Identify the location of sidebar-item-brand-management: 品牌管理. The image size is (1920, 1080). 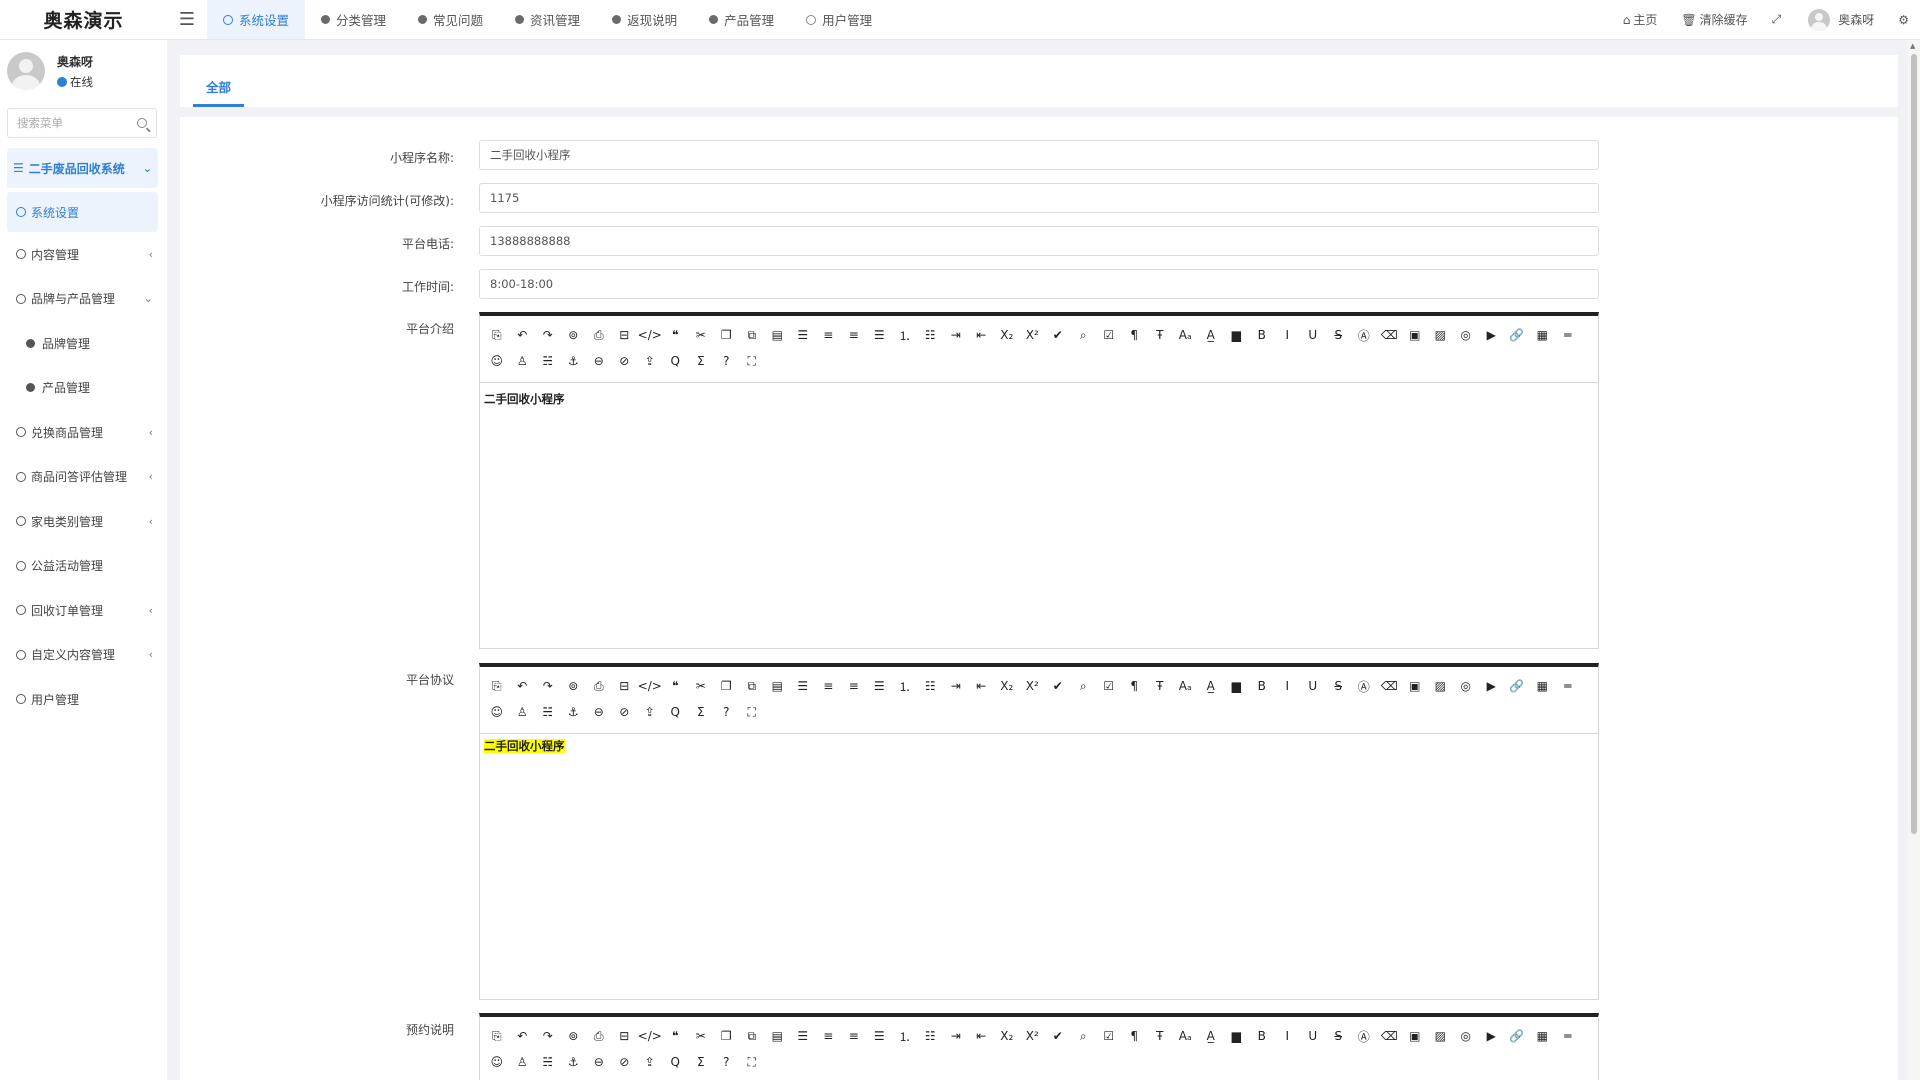
(83, 343).